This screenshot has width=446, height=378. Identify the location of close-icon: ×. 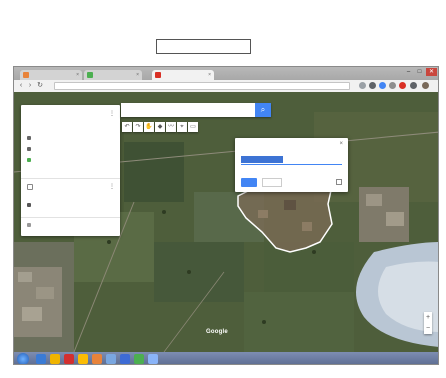
(341, 144).